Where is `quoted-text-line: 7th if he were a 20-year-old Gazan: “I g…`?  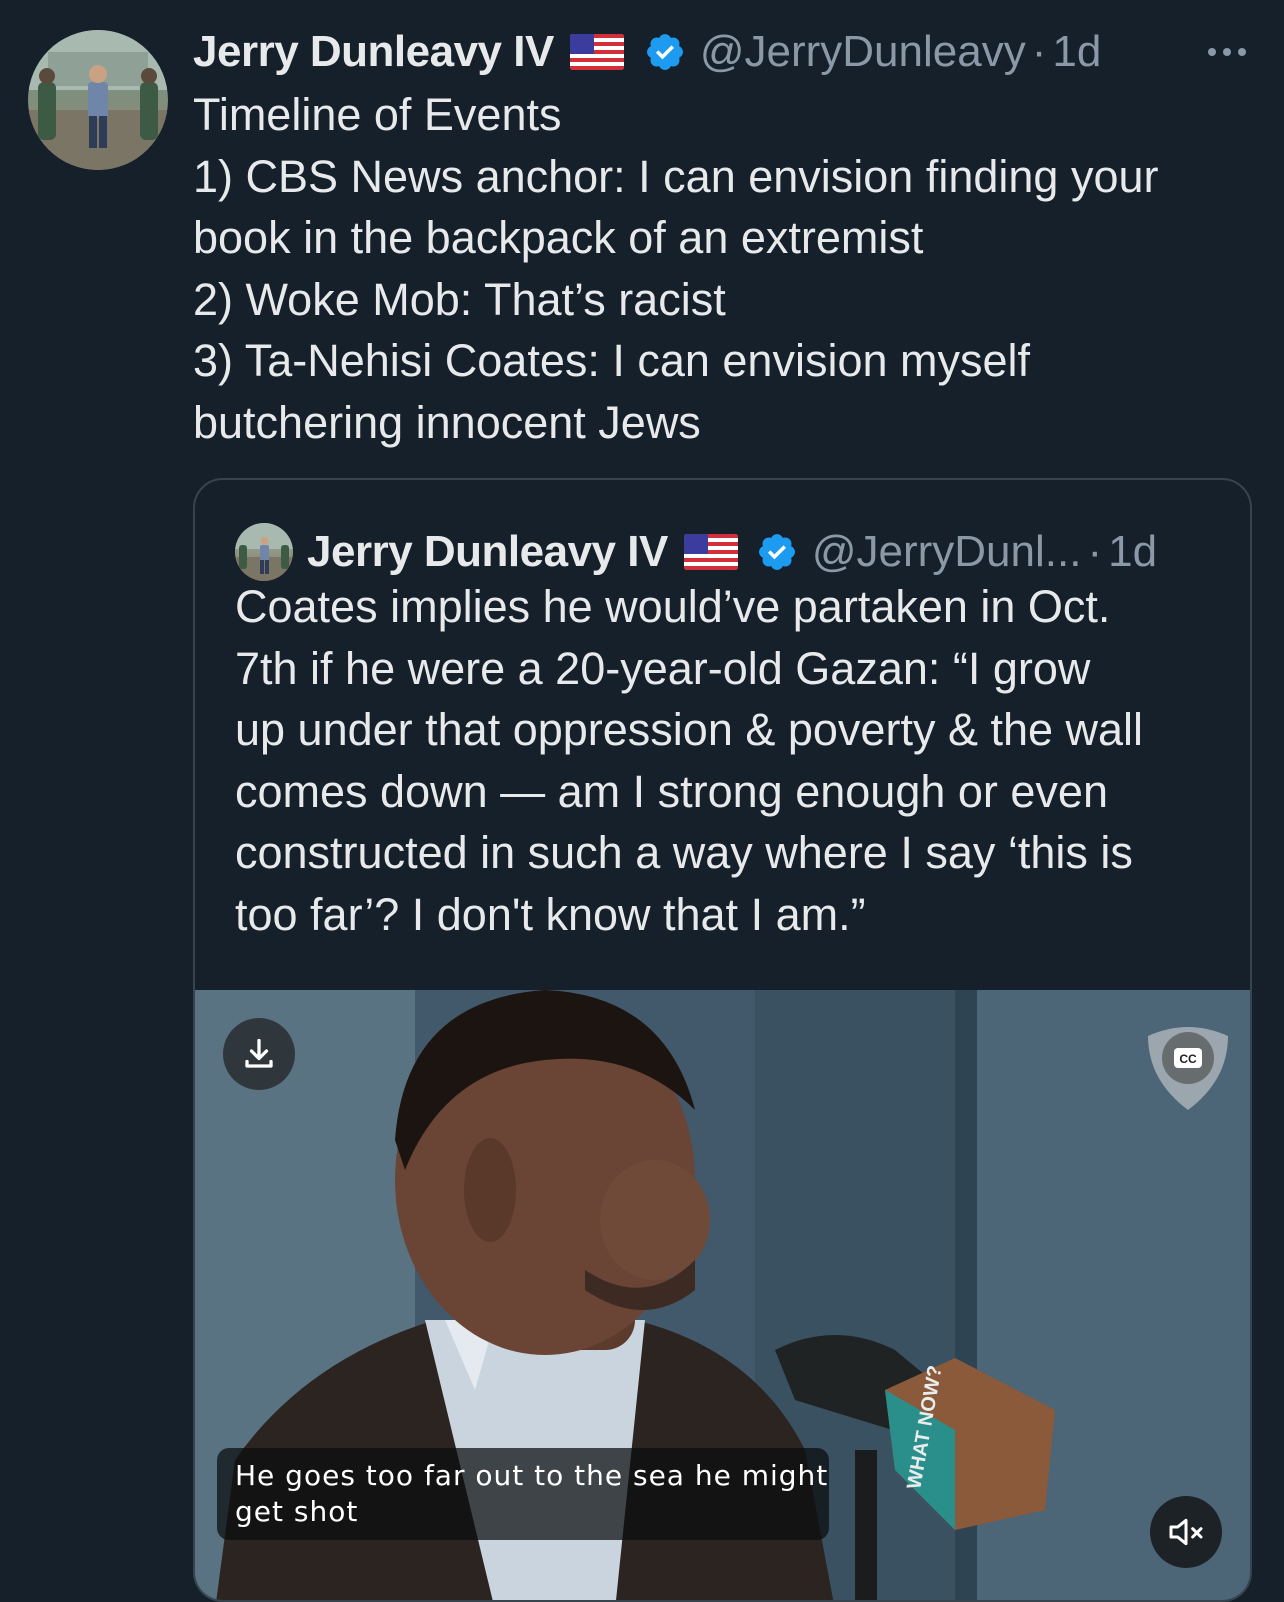
quoted-text-line: 7th if he were a 20-year-old Gazan: “I g… is located at coordinates (663, 668).